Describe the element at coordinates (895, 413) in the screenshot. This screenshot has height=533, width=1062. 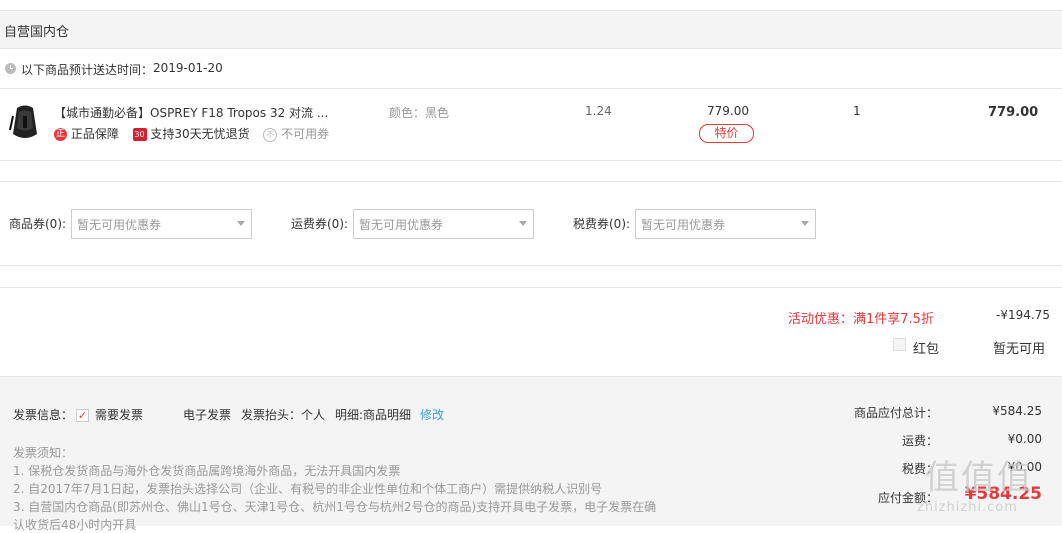
I see `items-total-label: 商品应付总计：` at that location.